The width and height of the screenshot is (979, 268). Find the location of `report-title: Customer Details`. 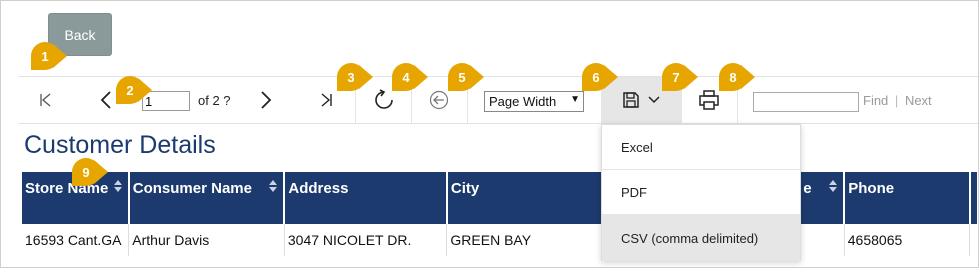

report-title: Customer Details is located at coordinates (120, 145).